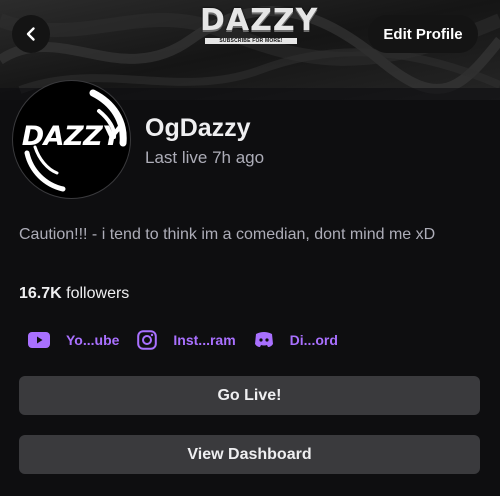 This screenshot has width=500, height=496. What do you see at coordinates (259, 20) in the screenshot?
I see `banner-logo-text: DAZZY` at bounding box center [259, 20].